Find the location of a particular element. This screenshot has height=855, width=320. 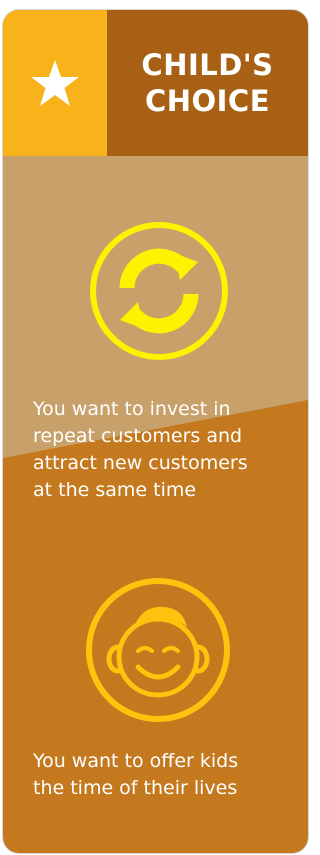

title-banner: CHILD'S CHOICE is located at coordinates (207, 83).